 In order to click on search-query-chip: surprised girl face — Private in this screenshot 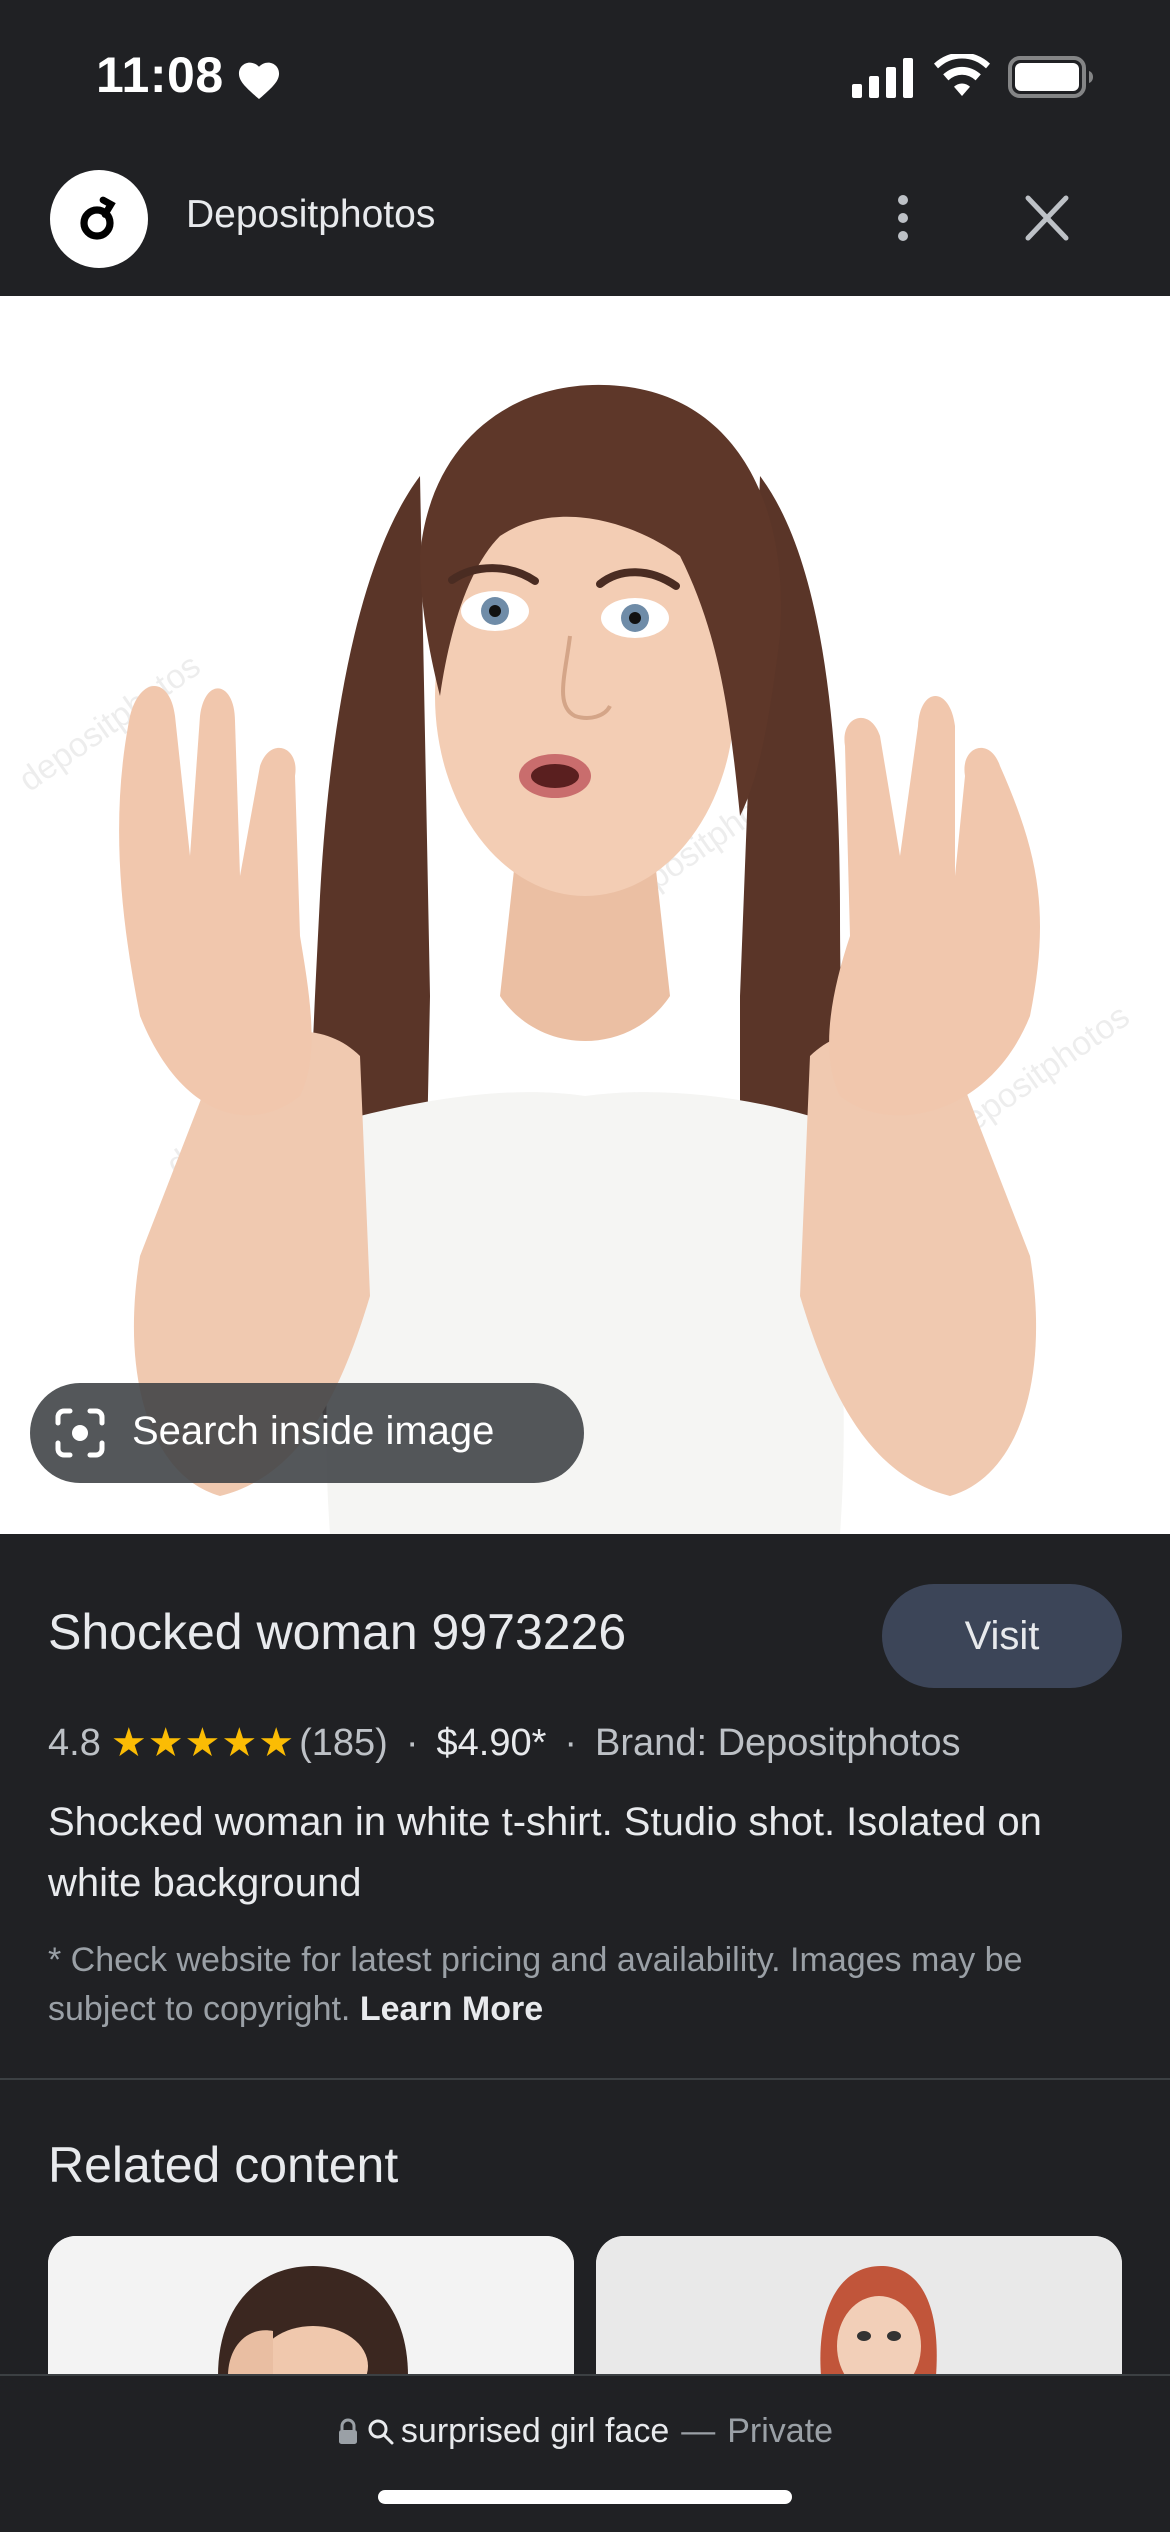, I will do `click(585, 2431)`.